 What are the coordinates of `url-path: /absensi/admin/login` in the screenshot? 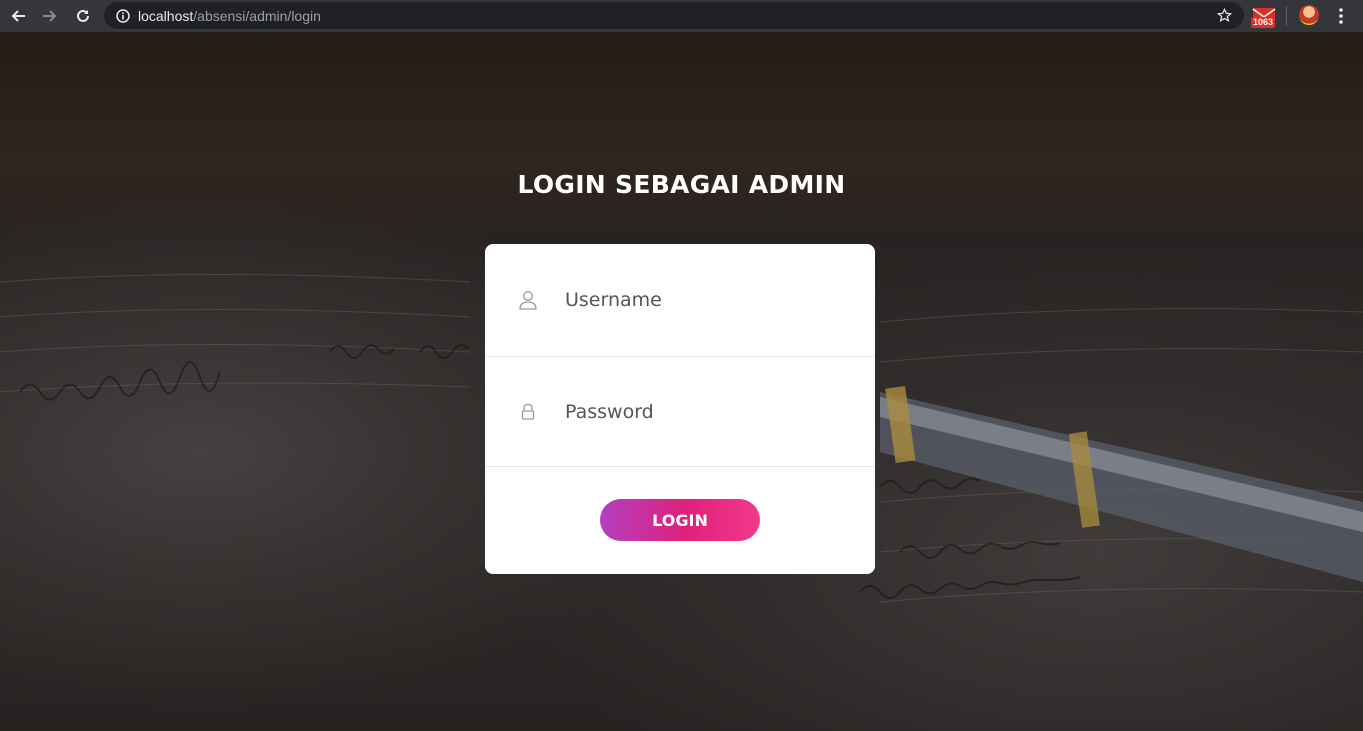 It's located at (257, 15).